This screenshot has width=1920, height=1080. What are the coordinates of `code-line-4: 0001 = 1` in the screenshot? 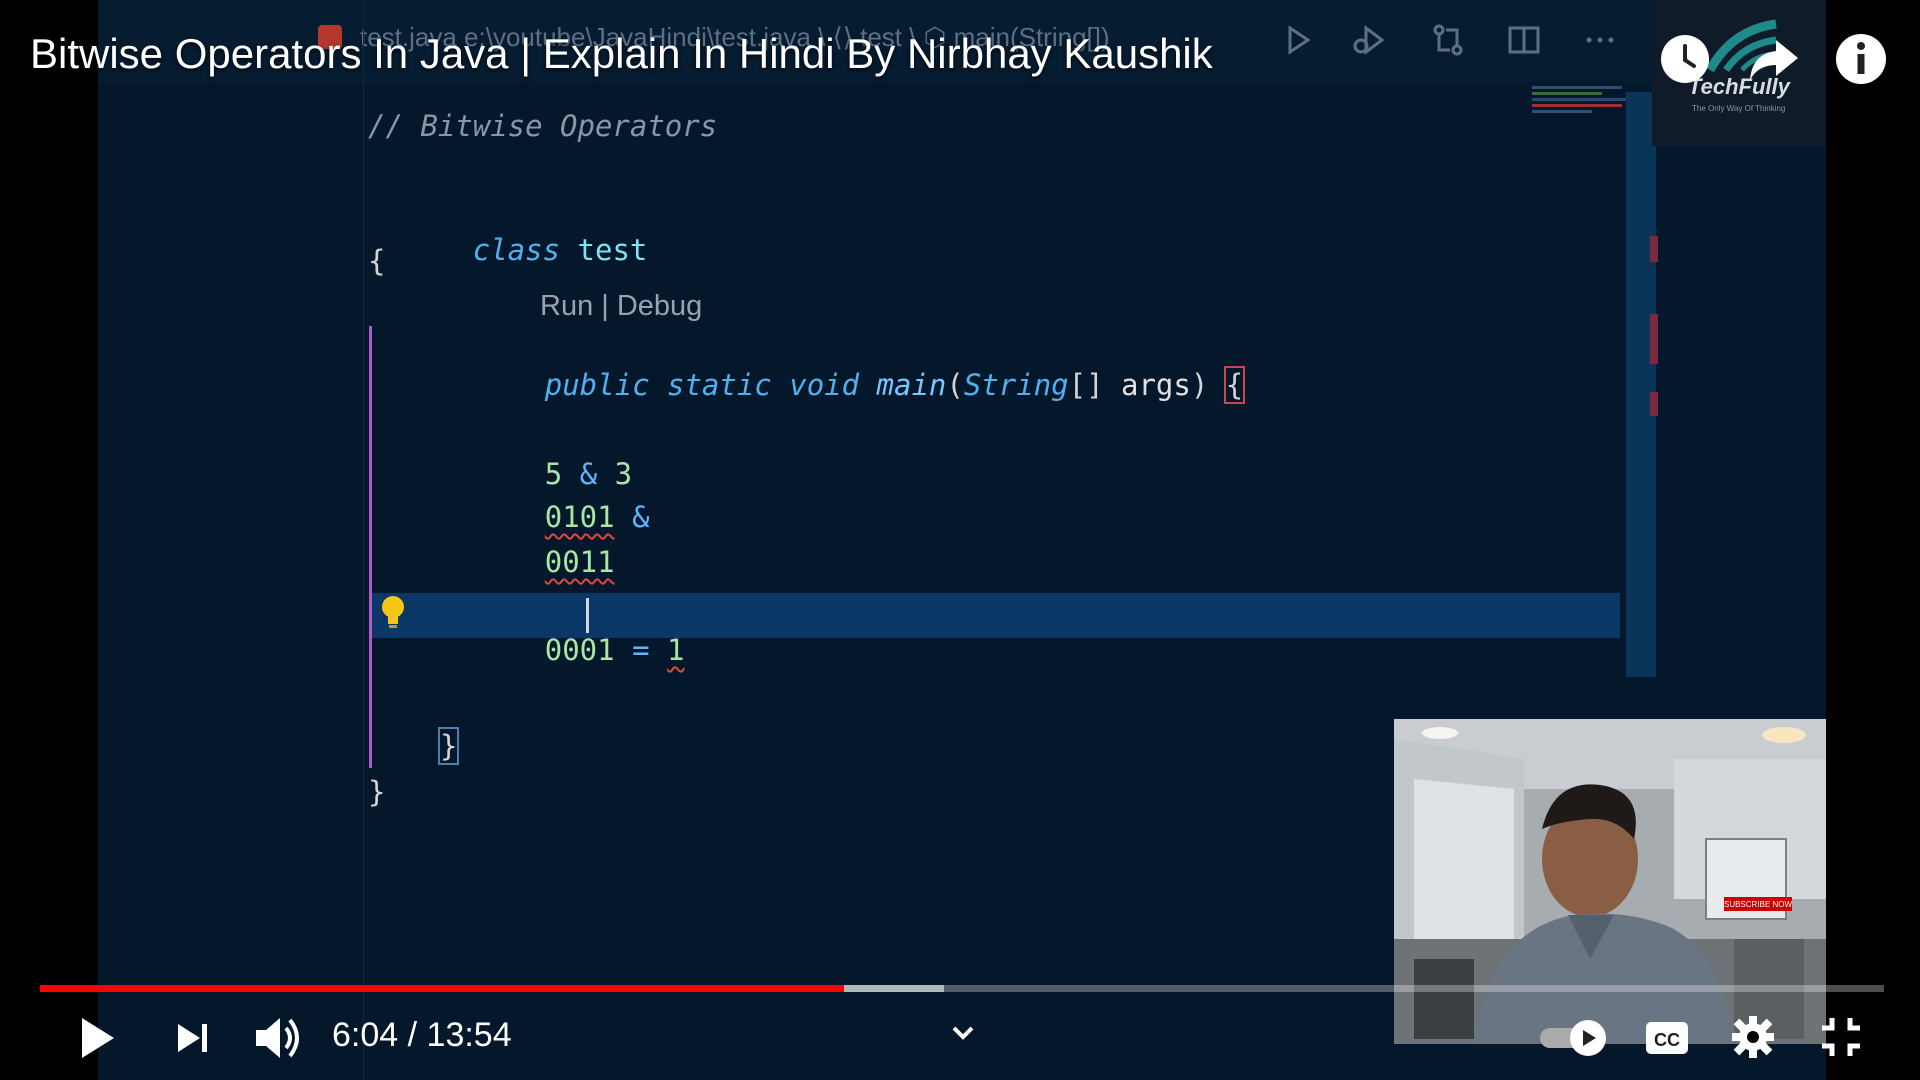 It's located at (562, 650).